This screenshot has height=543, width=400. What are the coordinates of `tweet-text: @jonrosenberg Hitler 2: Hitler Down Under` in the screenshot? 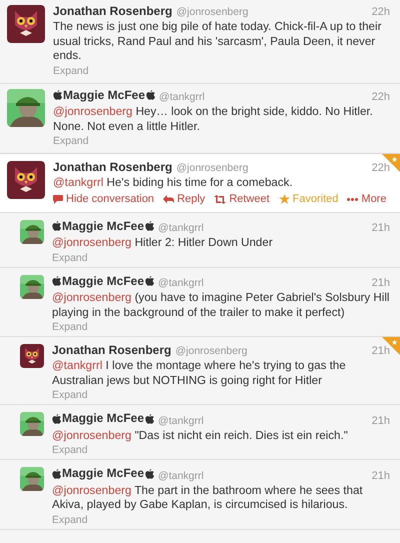 It's located at (163, 243).